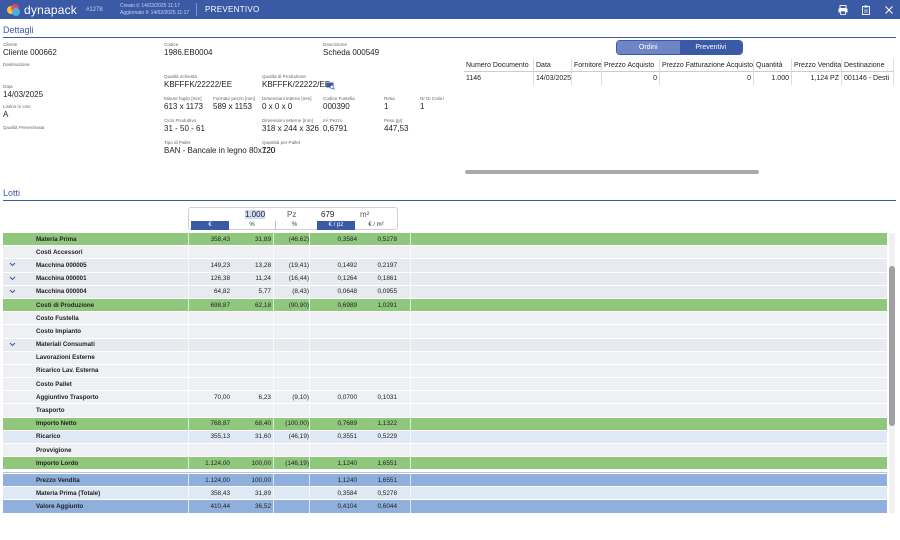 Image resolution: width=900 pixels, height=540 pixels. Describe the element at coordinates (445, 437) in the screenshot. I see `grid-row: Ricarico 355,13 31,60 (46,19) 0,3551 0,5229` at that location.